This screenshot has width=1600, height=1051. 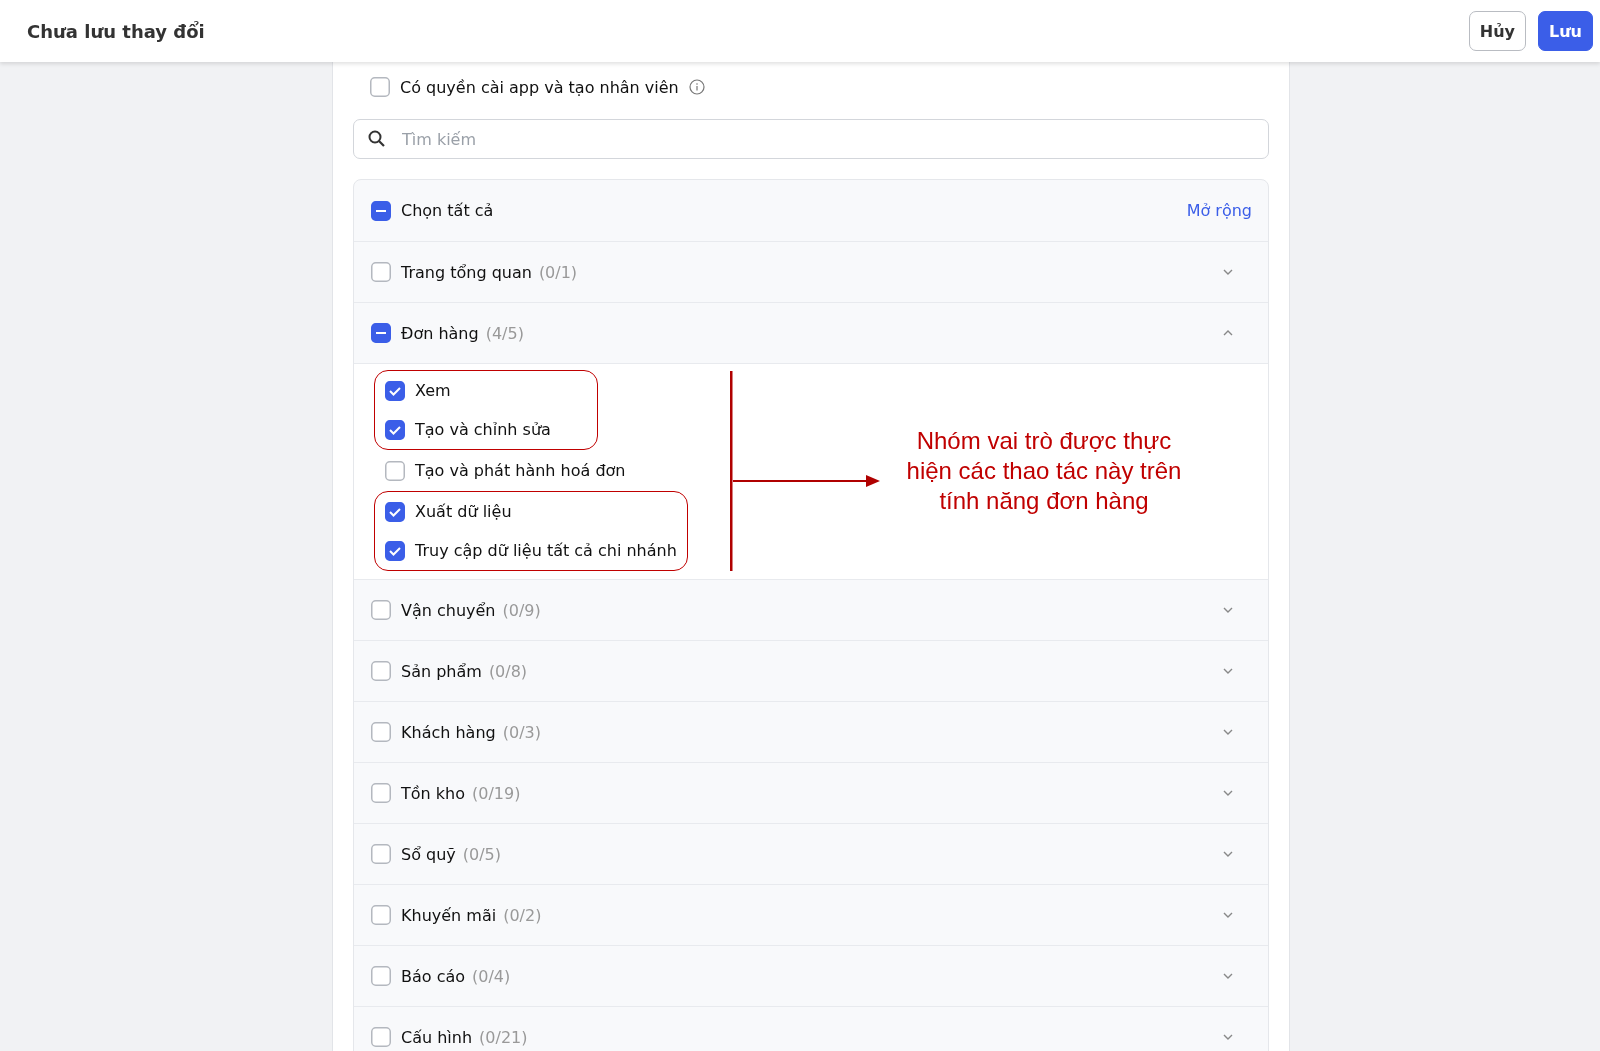 I want to click on header-button: Hủy, so click(x=1497, y=31).